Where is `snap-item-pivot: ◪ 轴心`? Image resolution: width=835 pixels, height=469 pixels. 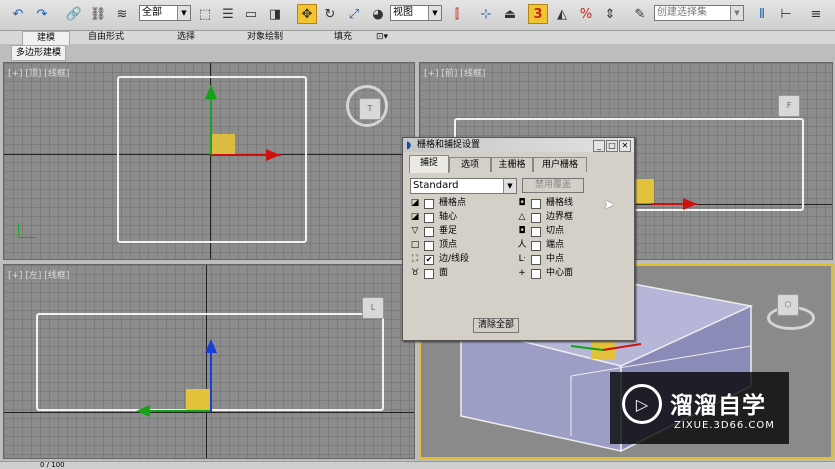
snap-item-pivot: ◪ 轴心 is located at coordinates (433, 217).